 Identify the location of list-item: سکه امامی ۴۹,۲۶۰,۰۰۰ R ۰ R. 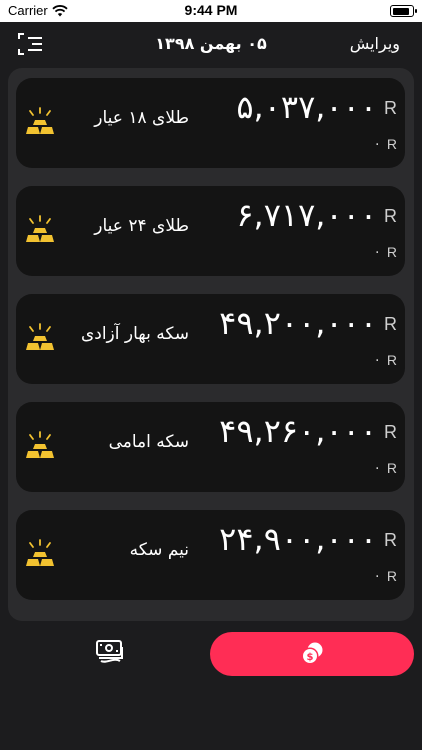
(210, 447).